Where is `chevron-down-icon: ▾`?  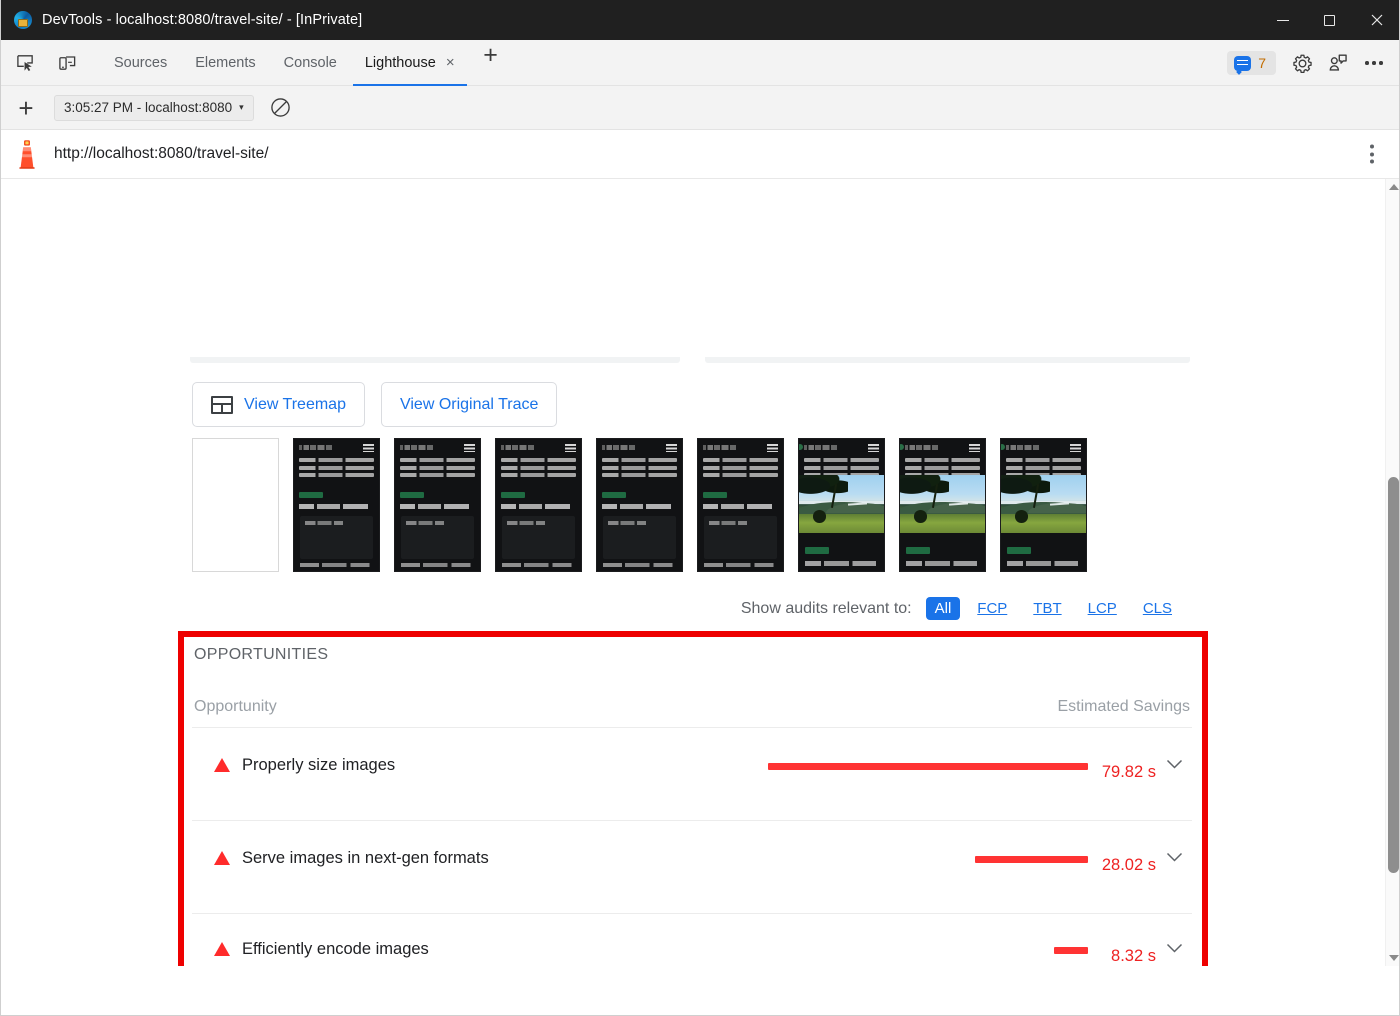 chevron-down-icon: ▾ is located at coordinates (241, 107).